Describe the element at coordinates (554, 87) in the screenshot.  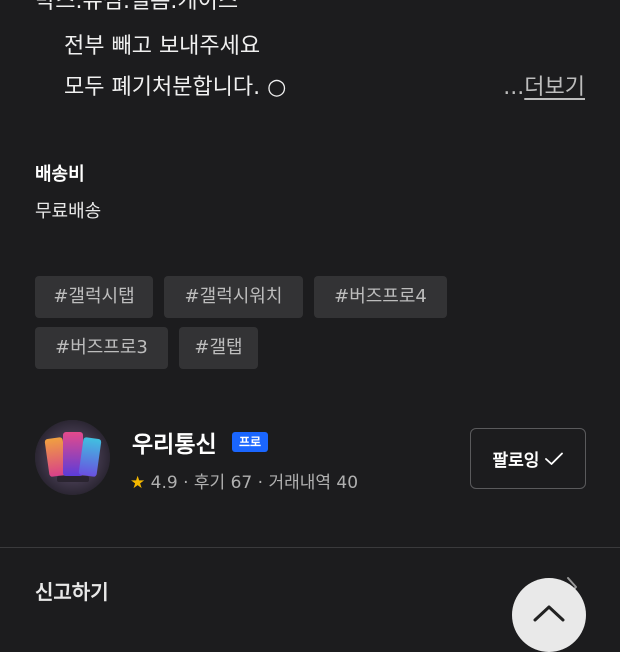
I see `more-label: 더보기` at that location.